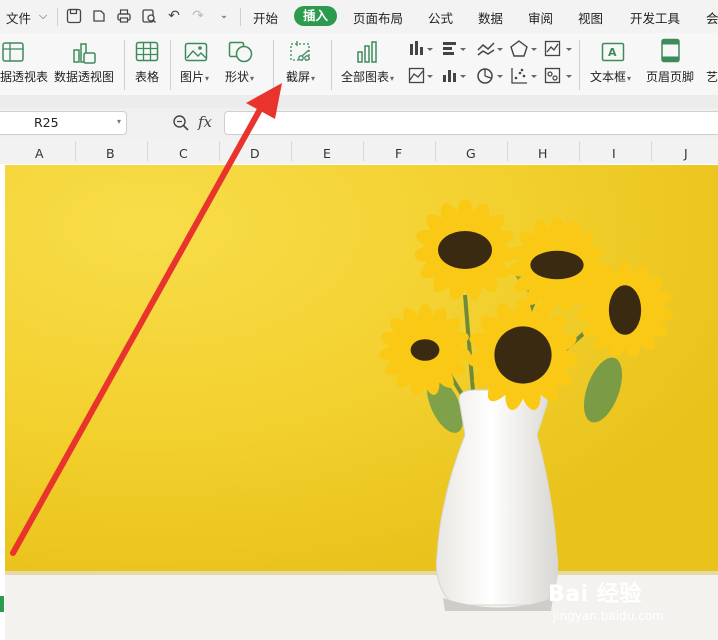  I want to click on baidu-watermark: Bai 经验, so click(595, 594).